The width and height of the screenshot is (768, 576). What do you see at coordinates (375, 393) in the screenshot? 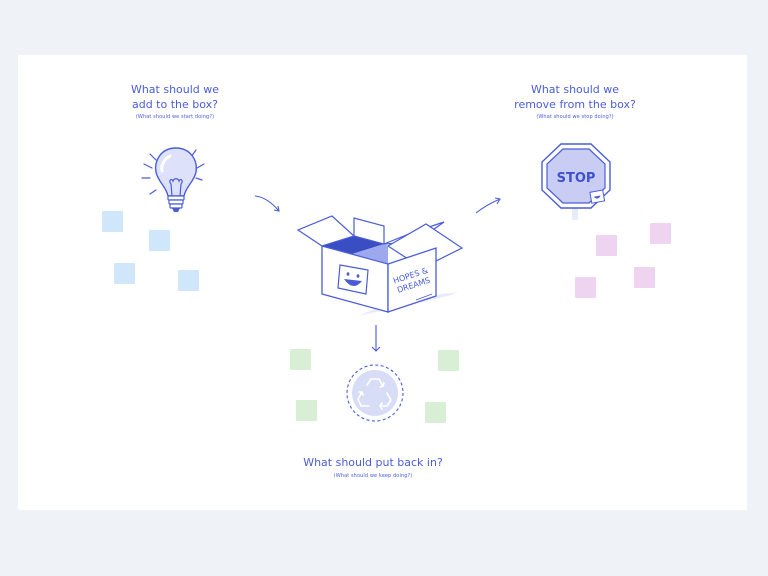
I see `recycle-icon` at bounding box center [375, 393].